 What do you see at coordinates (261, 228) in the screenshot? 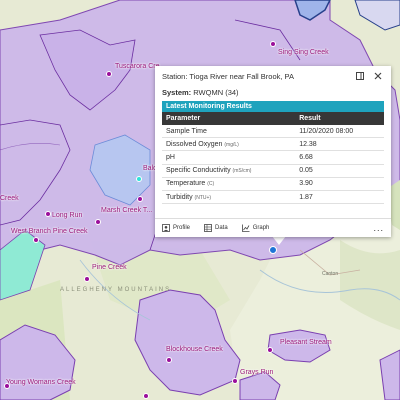
I see `graph-label: Graph` at bounding box center [261, 228].